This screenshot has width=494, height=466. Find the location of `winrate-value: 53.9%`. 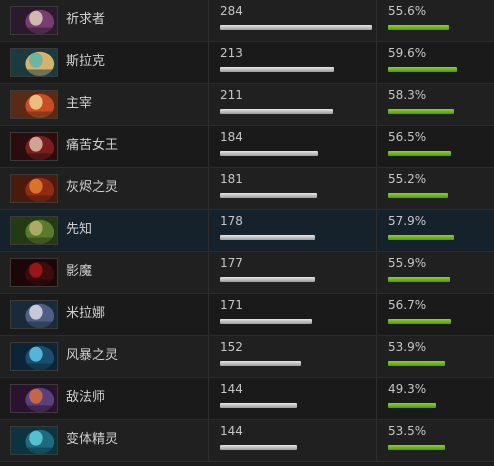

winrate-value: 53.9% is located at coordinates (407, 347).